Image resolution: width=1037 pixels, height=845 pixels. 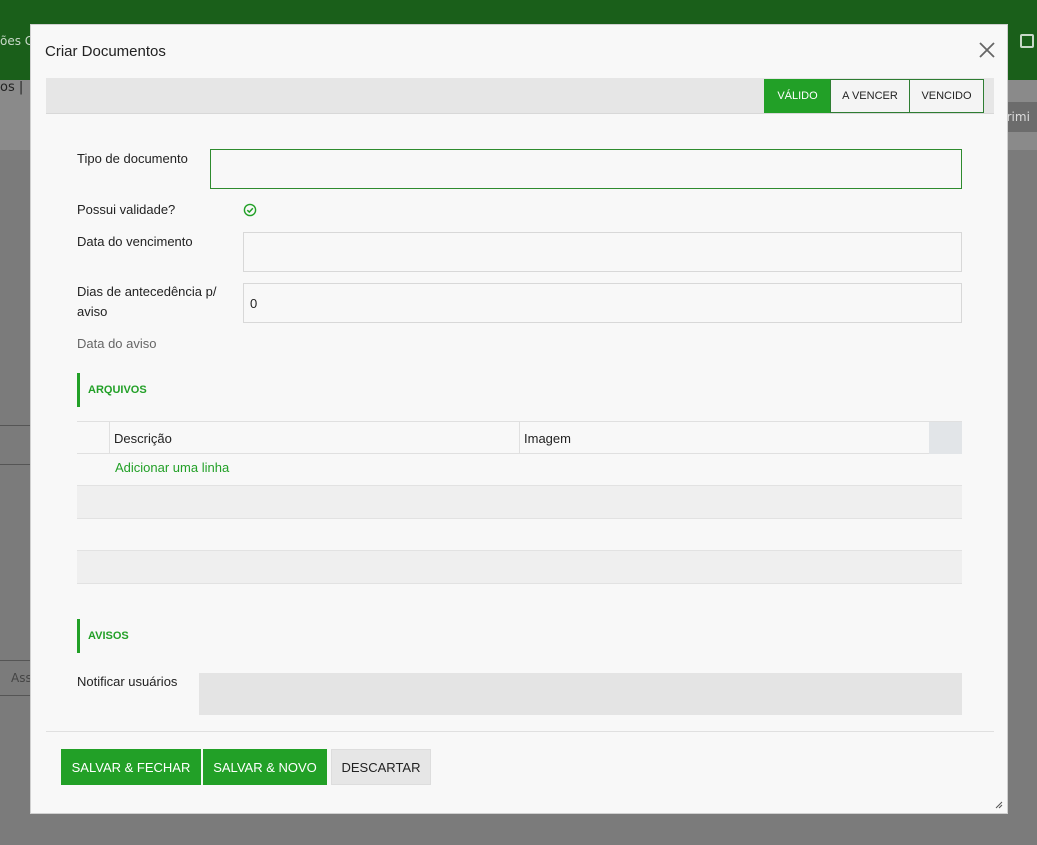 What do you see at coordinates (112, 390) in the screenshot?
I see `section-arquivos: ARQUIVOS` at bounding box center [112, 390].